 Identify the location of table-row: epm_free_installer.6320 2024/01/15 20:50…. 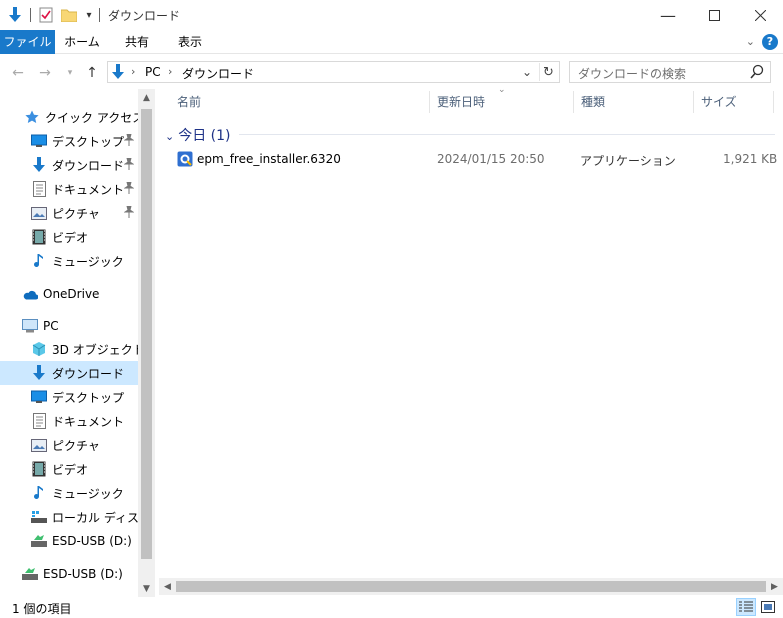
(476, 159).